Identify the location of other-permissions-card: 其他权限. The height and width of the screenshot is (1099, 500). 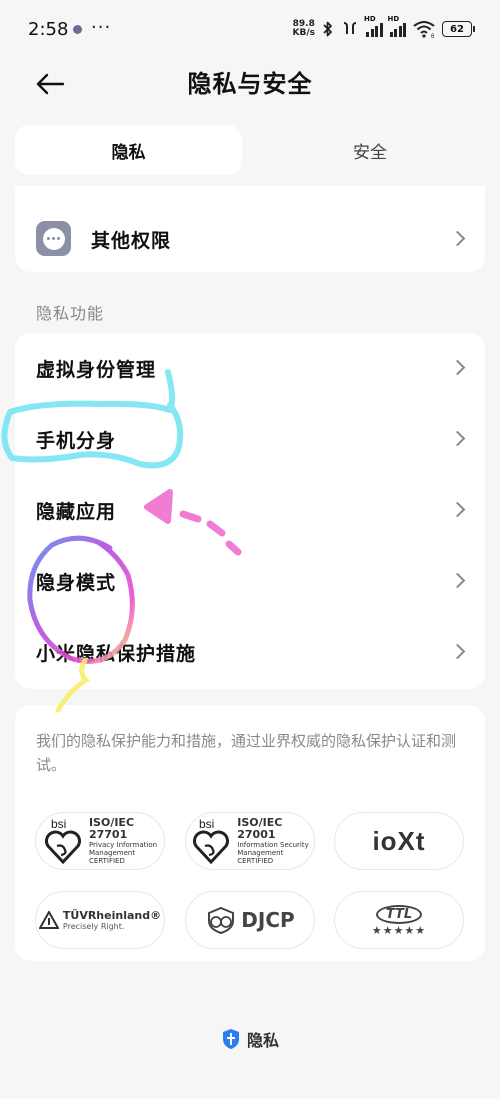
(250, 229).